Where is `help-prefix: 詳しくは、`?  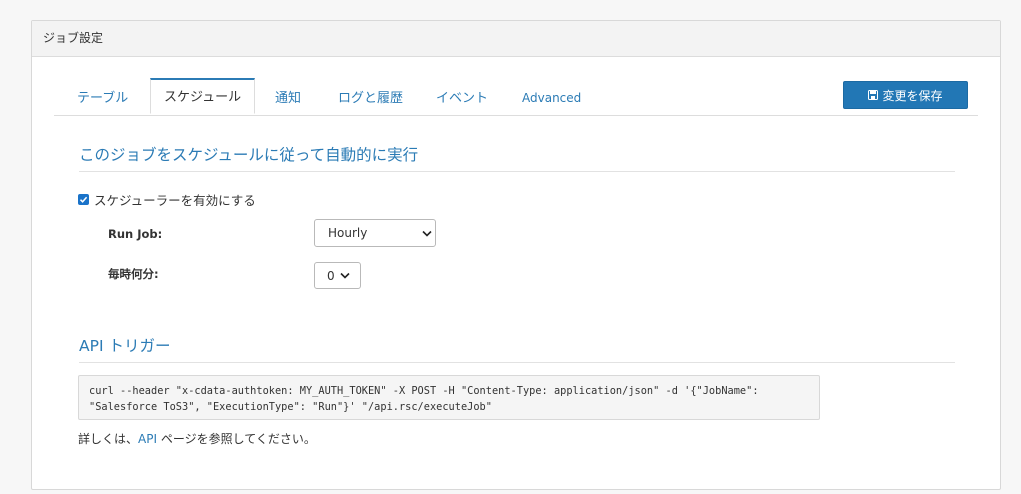 help-prefix: 詳しくは、 is located at coordinates (108, 439).